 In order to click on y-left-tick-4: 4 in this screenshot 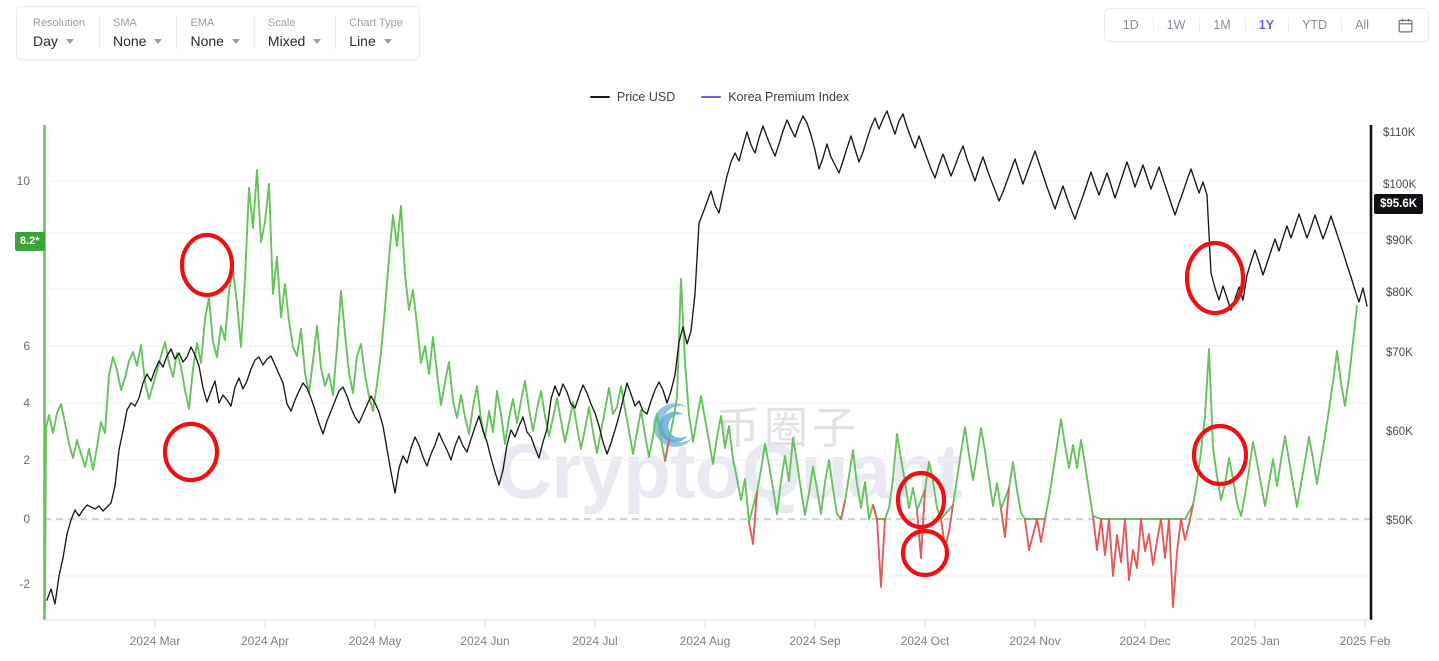, I will do `click(26, 403)`.